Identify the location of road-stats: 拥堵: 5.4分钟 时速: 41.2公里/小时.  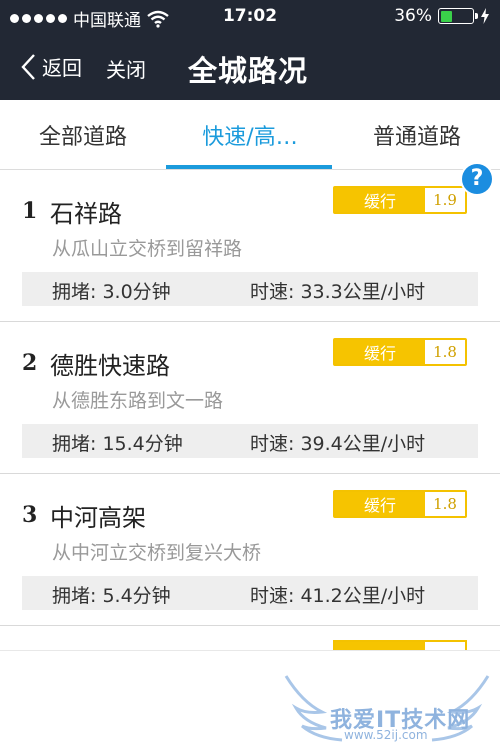
(250, 593).